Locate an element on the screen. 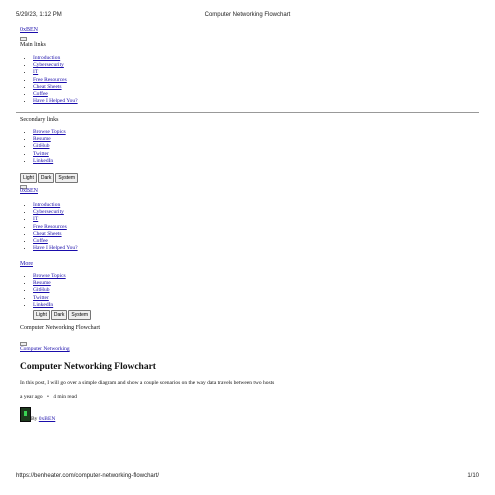 This screenshot has width=495, height=495. article-age: a year ago is located at coordinates (31, 397).